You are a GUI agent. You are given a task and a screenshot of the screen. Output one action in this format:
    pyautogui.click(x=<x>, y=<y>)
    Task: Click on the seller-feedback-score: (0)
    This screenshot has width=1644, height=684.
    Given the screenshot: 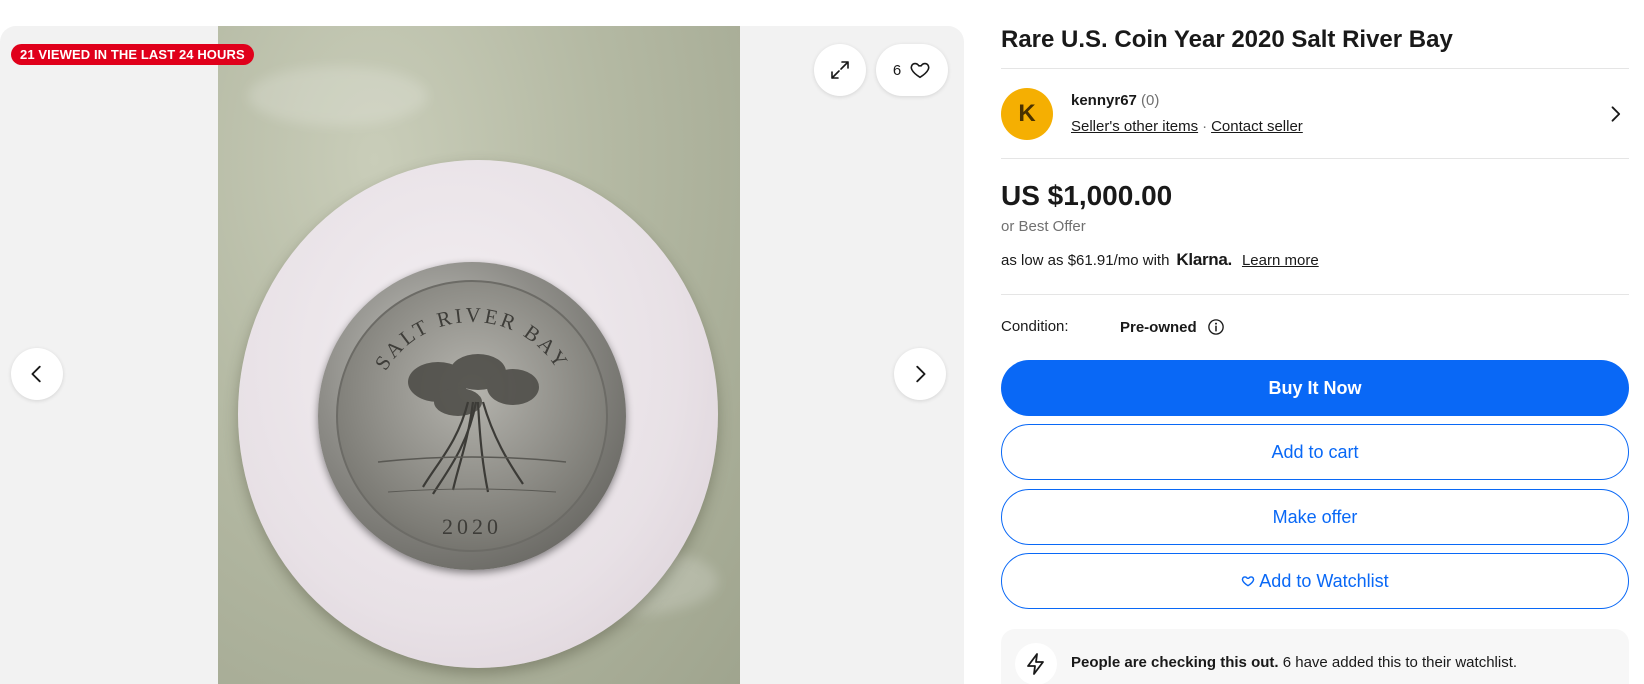 What is the action you would take?
    pyautogui.click(x=1150, y=100)
    